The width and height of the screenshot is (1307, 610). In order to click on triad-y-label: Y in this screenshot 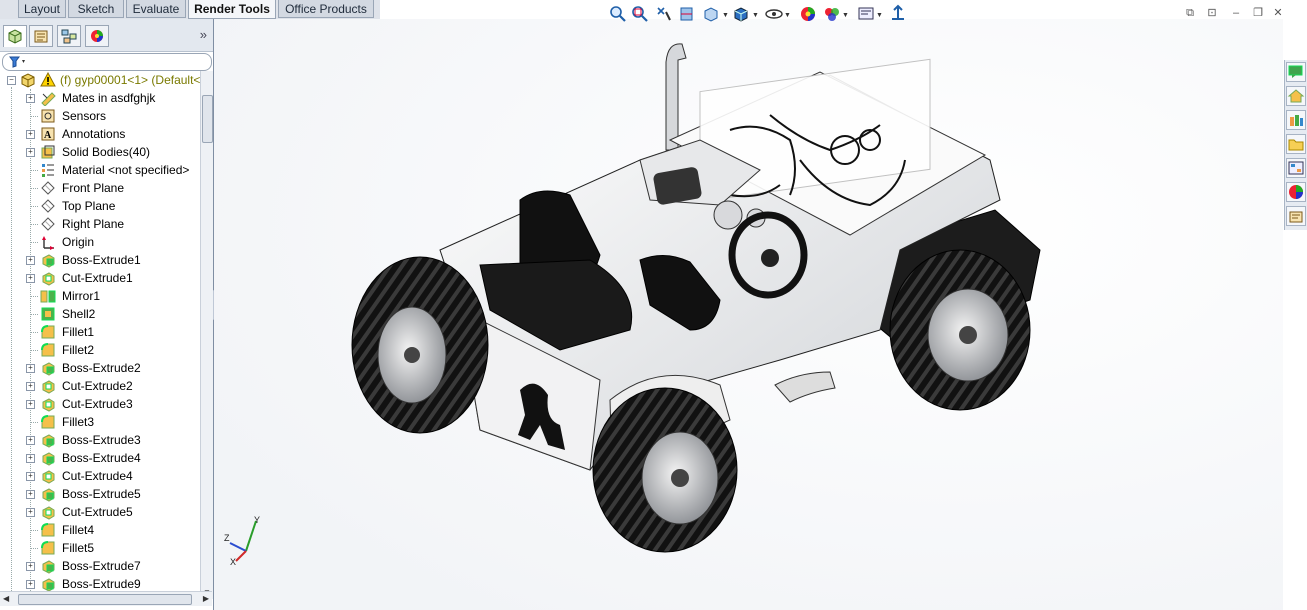, I will do `click(257, 520)`.